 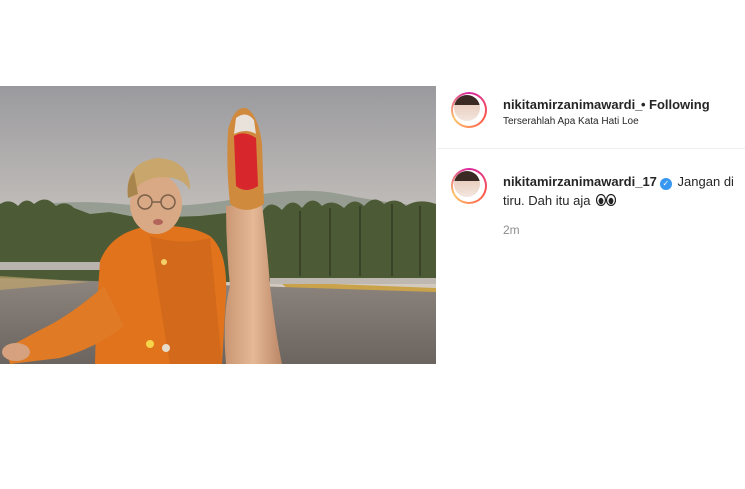 I want to click on caption-username: nikitamirzanimawardi_17, so click(x=580, y=181).